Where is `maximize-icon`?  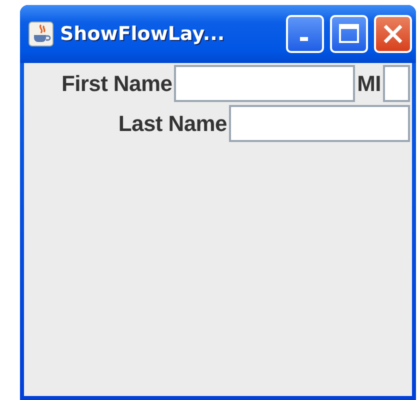
maximize-icon is located at coordinates (349, 34).